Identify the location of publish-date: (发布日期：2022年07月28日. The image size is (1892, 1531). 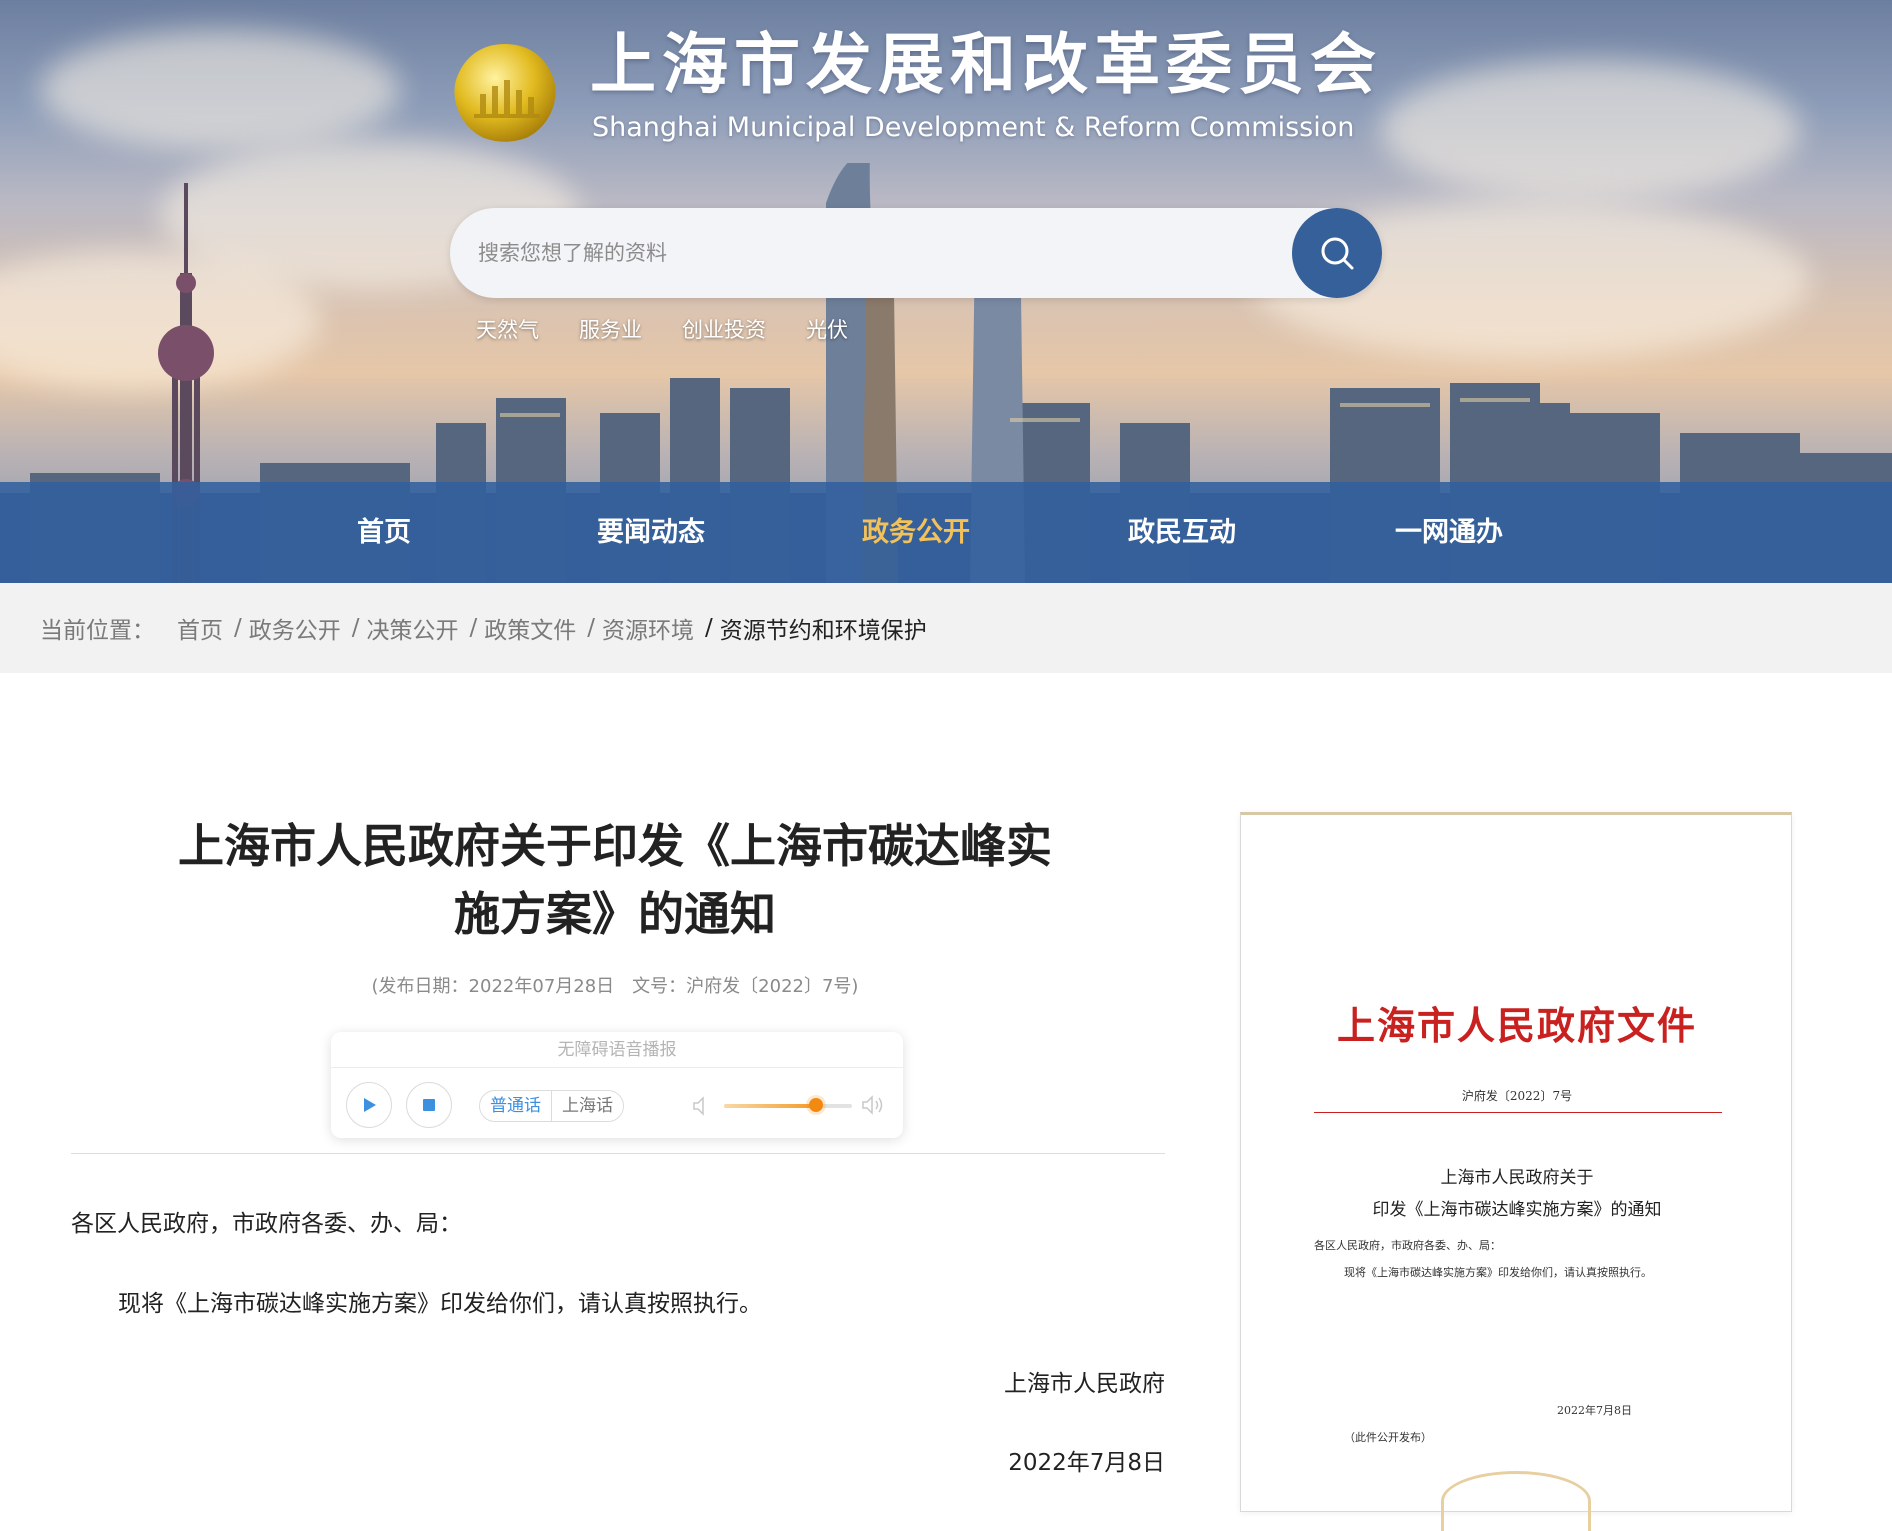
(493, 986).